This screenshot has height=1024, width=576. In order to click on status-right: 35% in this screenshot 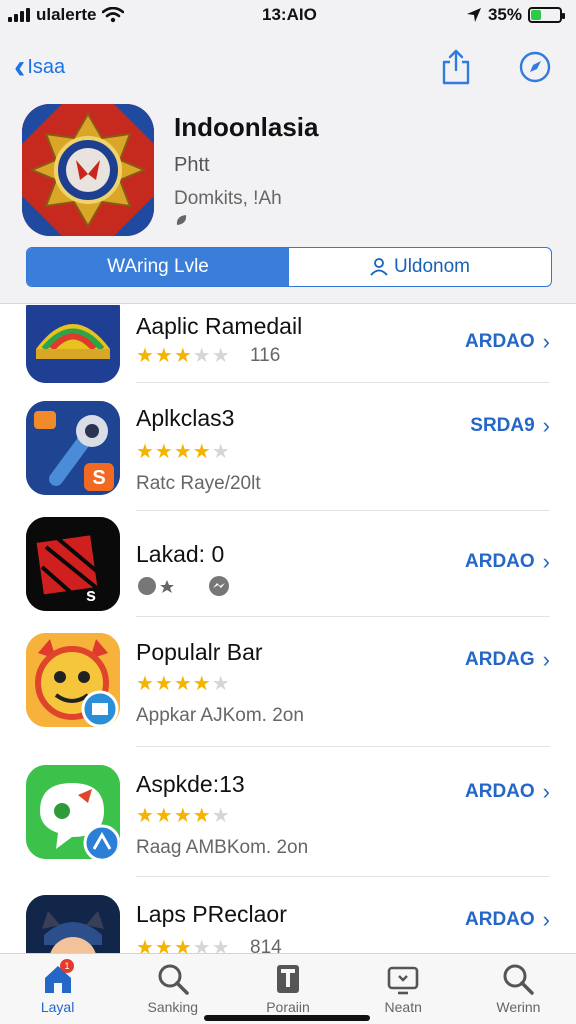, I will do `click(515, 15)`.